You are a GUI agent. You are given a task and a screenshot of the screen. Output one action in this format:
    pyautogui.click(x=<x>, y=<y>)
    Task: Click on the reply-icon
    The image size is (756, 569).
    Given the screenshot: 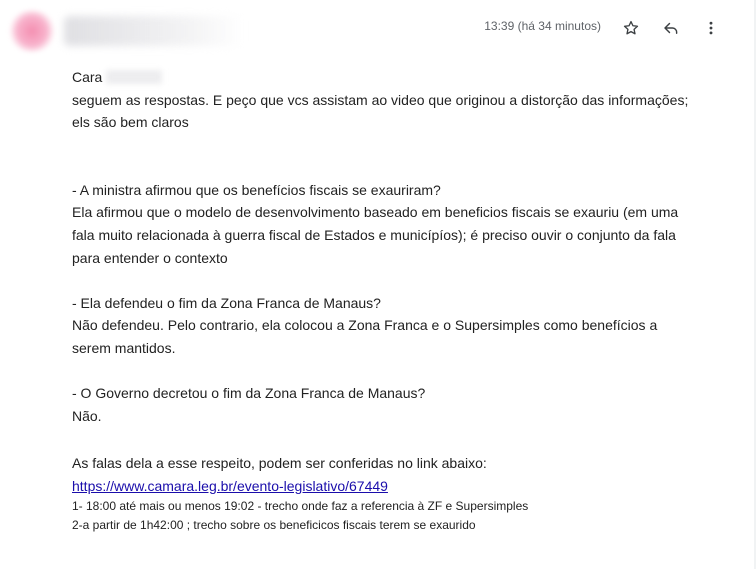 What is the action you would take?
    pyautogui.click(x=671, y=28)
    